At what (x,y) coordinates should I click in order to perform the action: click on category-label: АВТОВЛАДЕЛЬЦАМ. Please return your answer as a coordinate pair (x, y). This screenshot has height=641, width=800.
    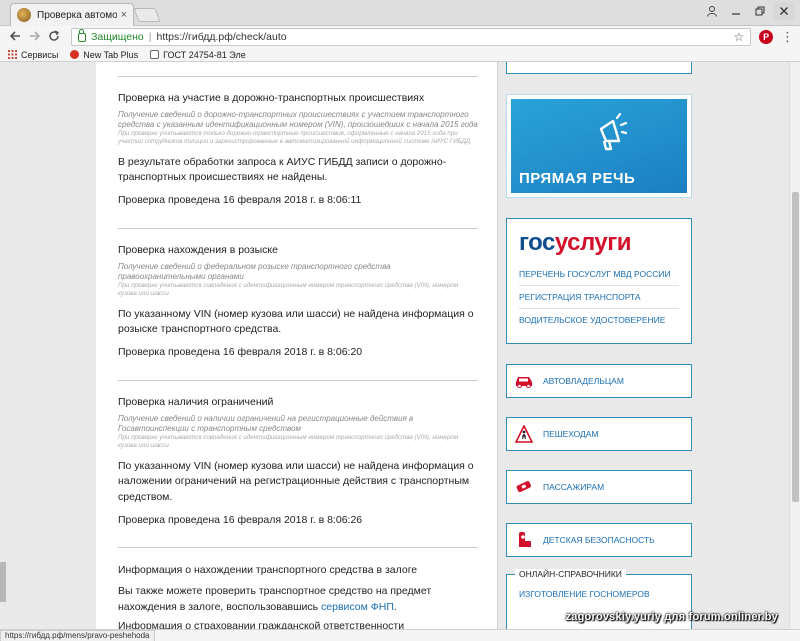
    Looking at the image, I should click on (583, 381).